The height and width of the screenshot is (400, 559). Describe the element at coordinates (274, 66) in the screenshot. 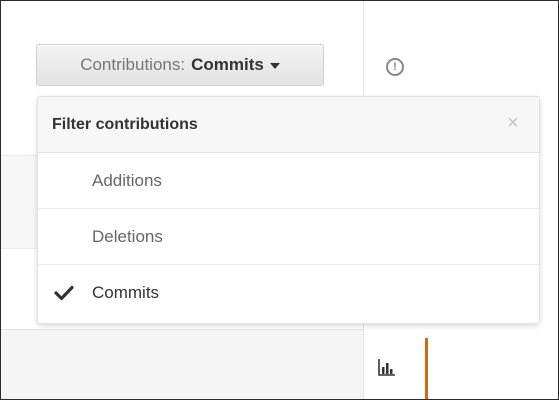

I see `caret-down-icon` at that location.